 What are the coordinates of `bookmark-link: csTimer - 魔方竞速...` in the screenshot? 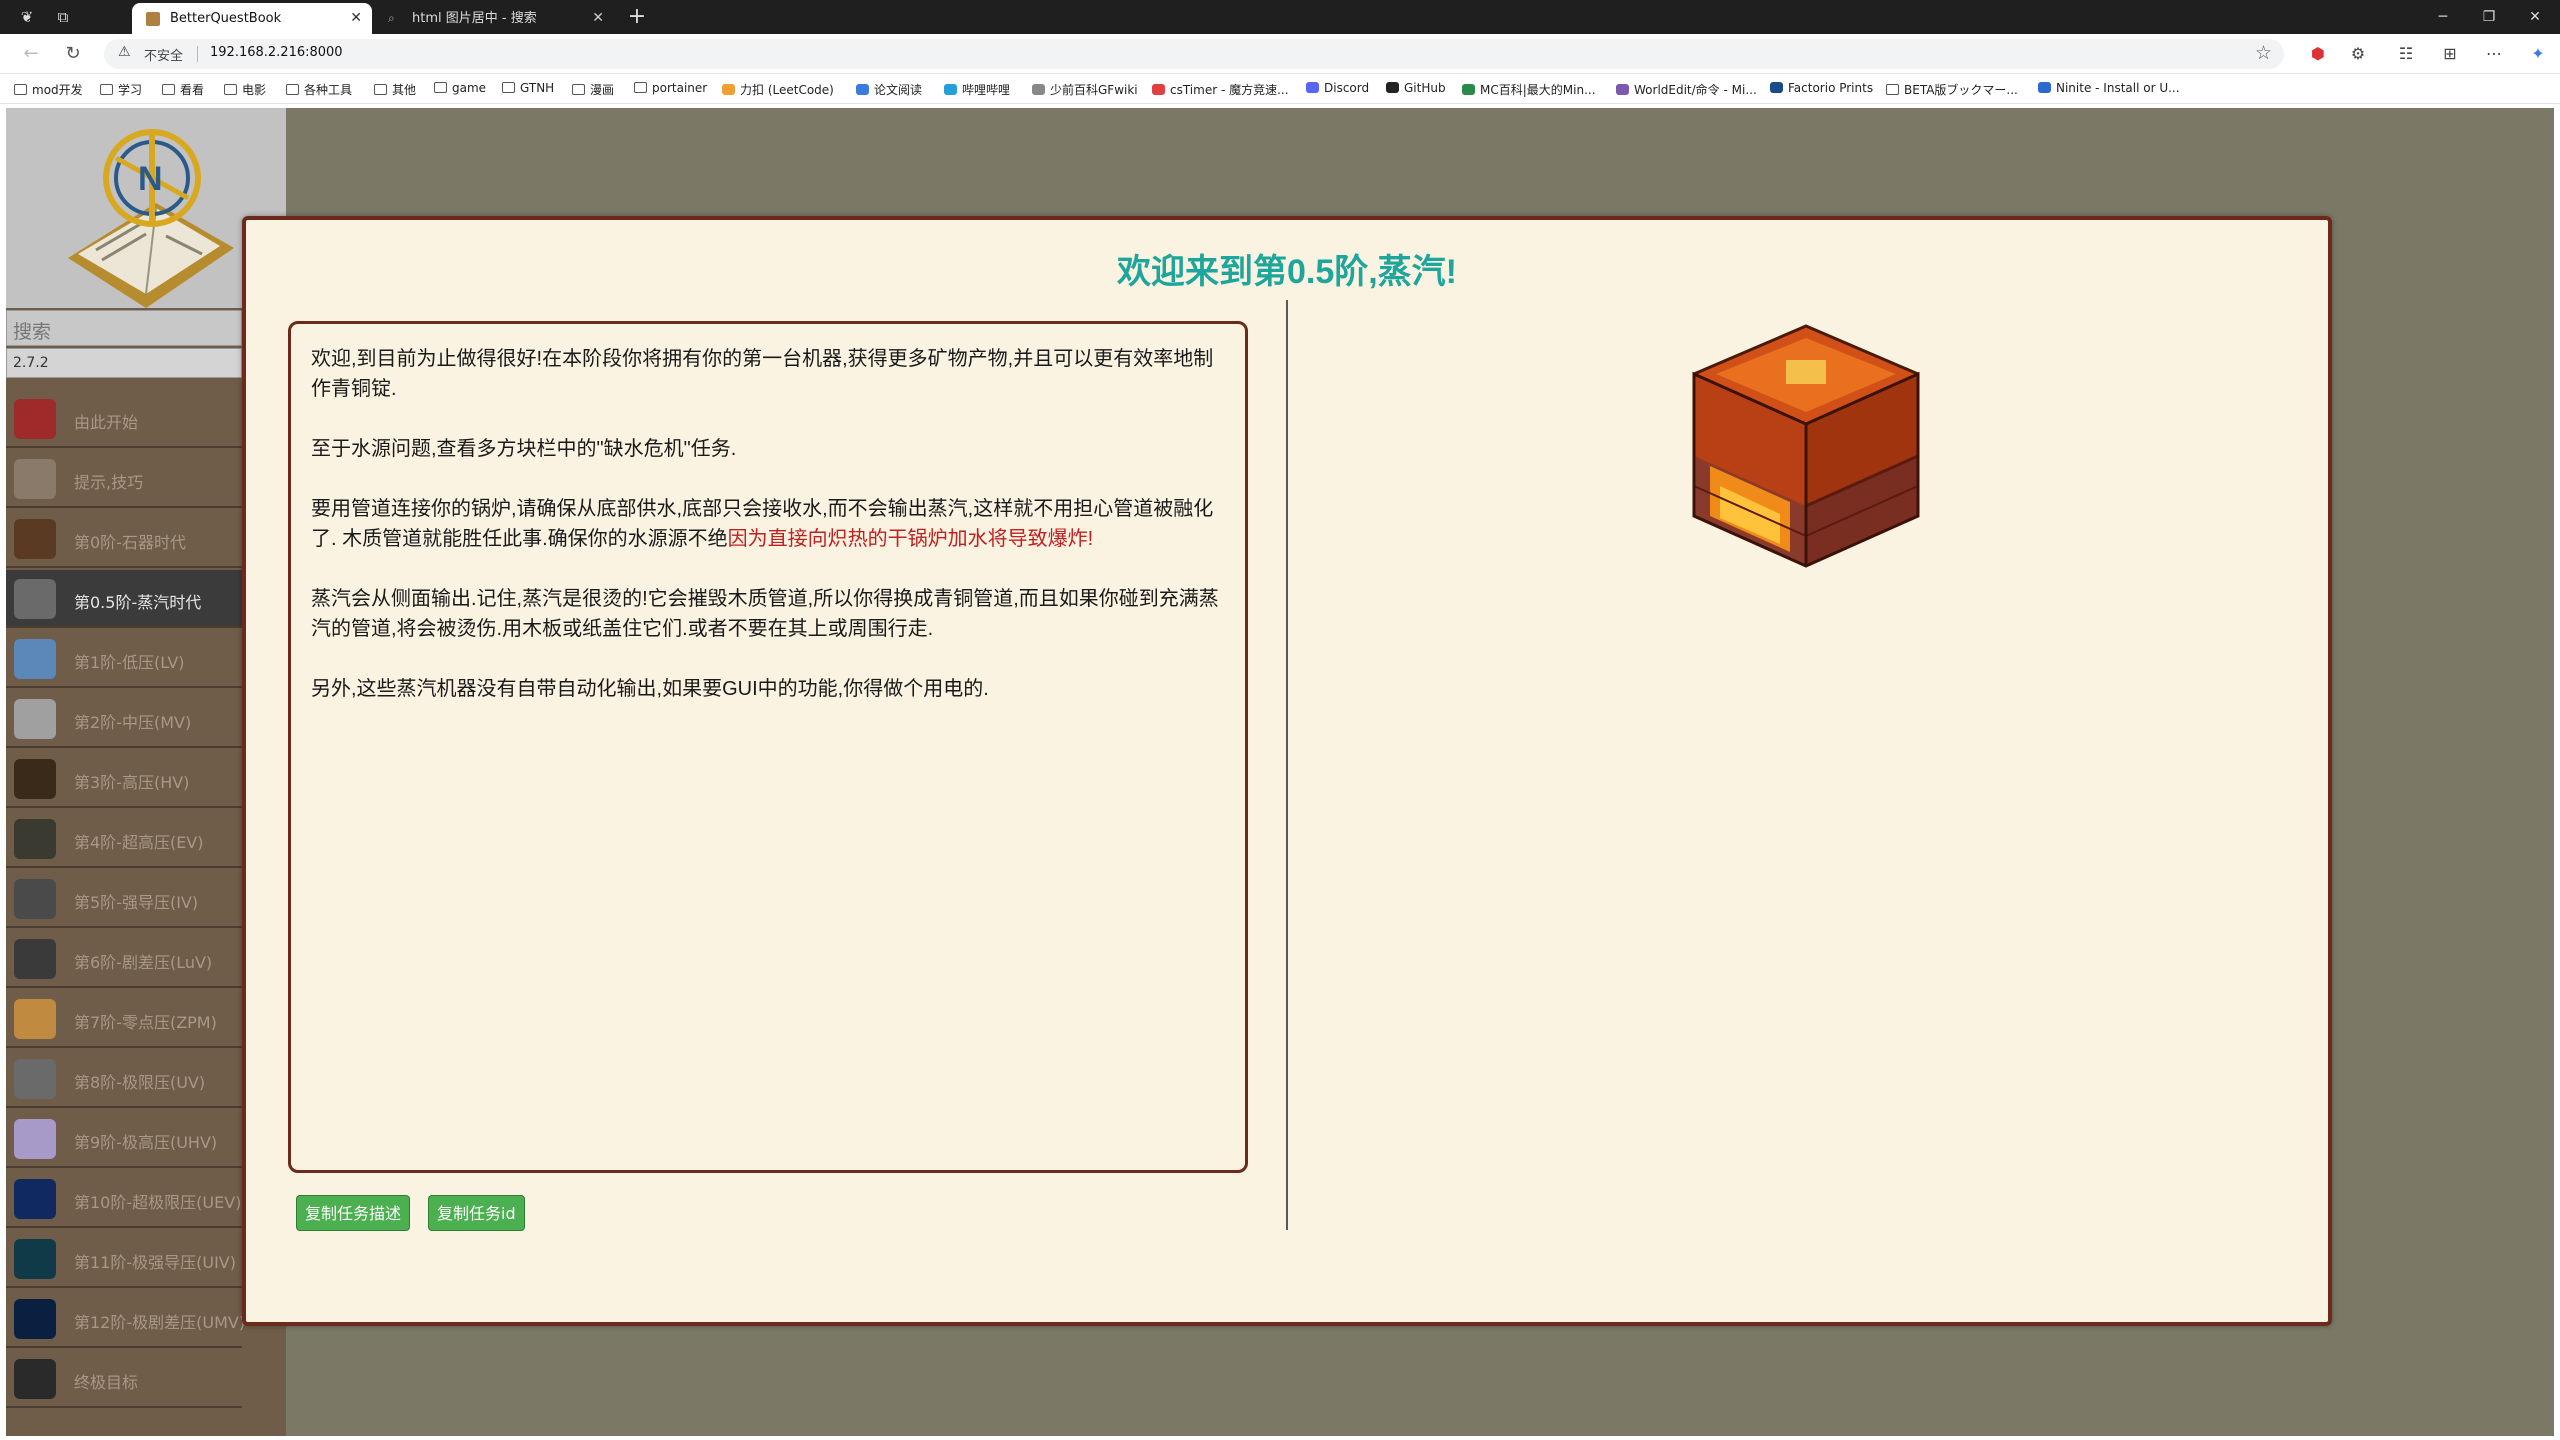 It's located at (1220, 89).